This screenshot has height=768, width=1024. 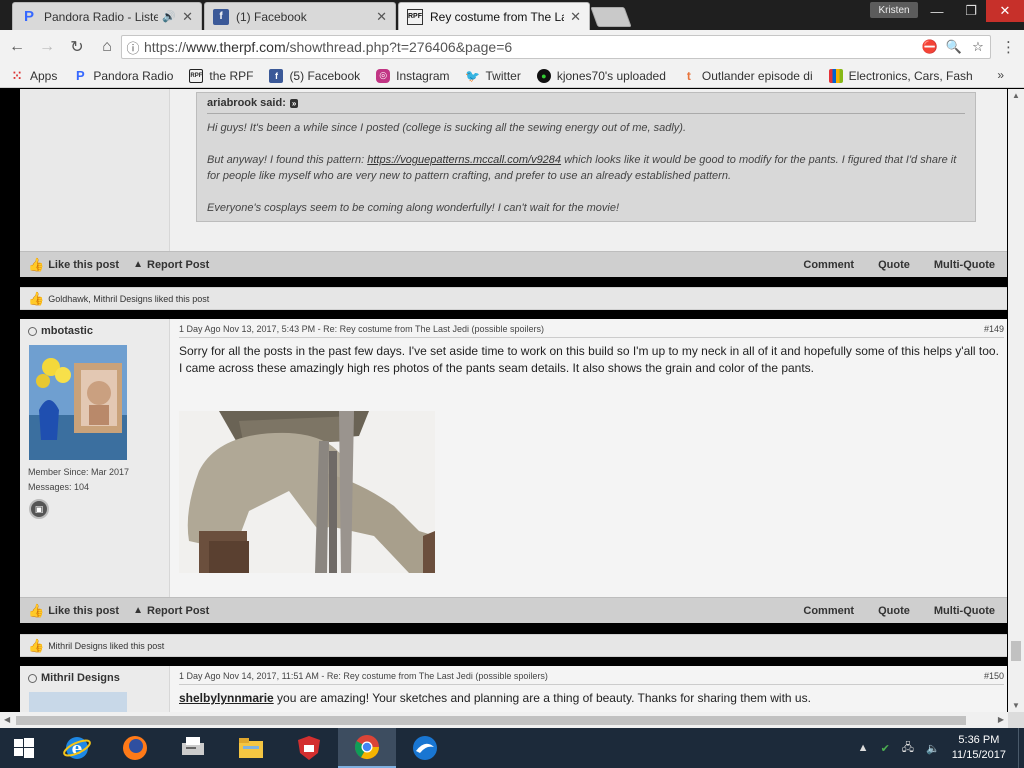 I want to click on liked-by-text: Mithril Designs liked this post, so click(x=106, y=645).